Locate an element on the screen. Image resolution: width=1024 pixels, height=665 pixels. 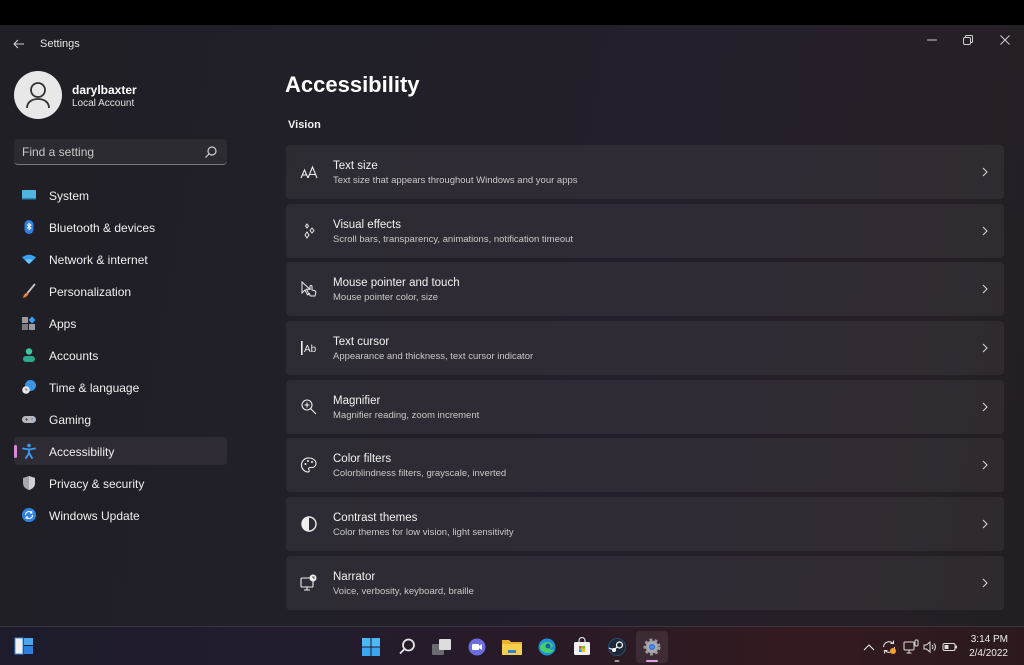
file-explorer-button is located at coordinates (512, 647).